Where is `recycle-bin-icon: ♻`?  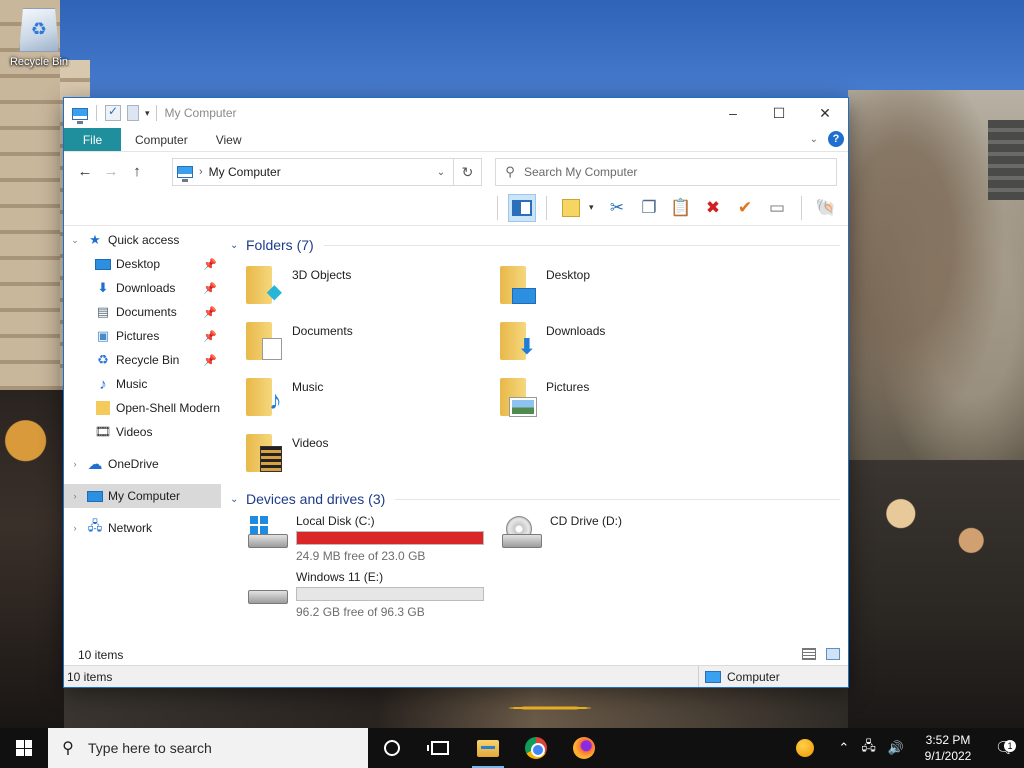
recycle-bin-icon: ♻ is located at coordinates (103, 359).